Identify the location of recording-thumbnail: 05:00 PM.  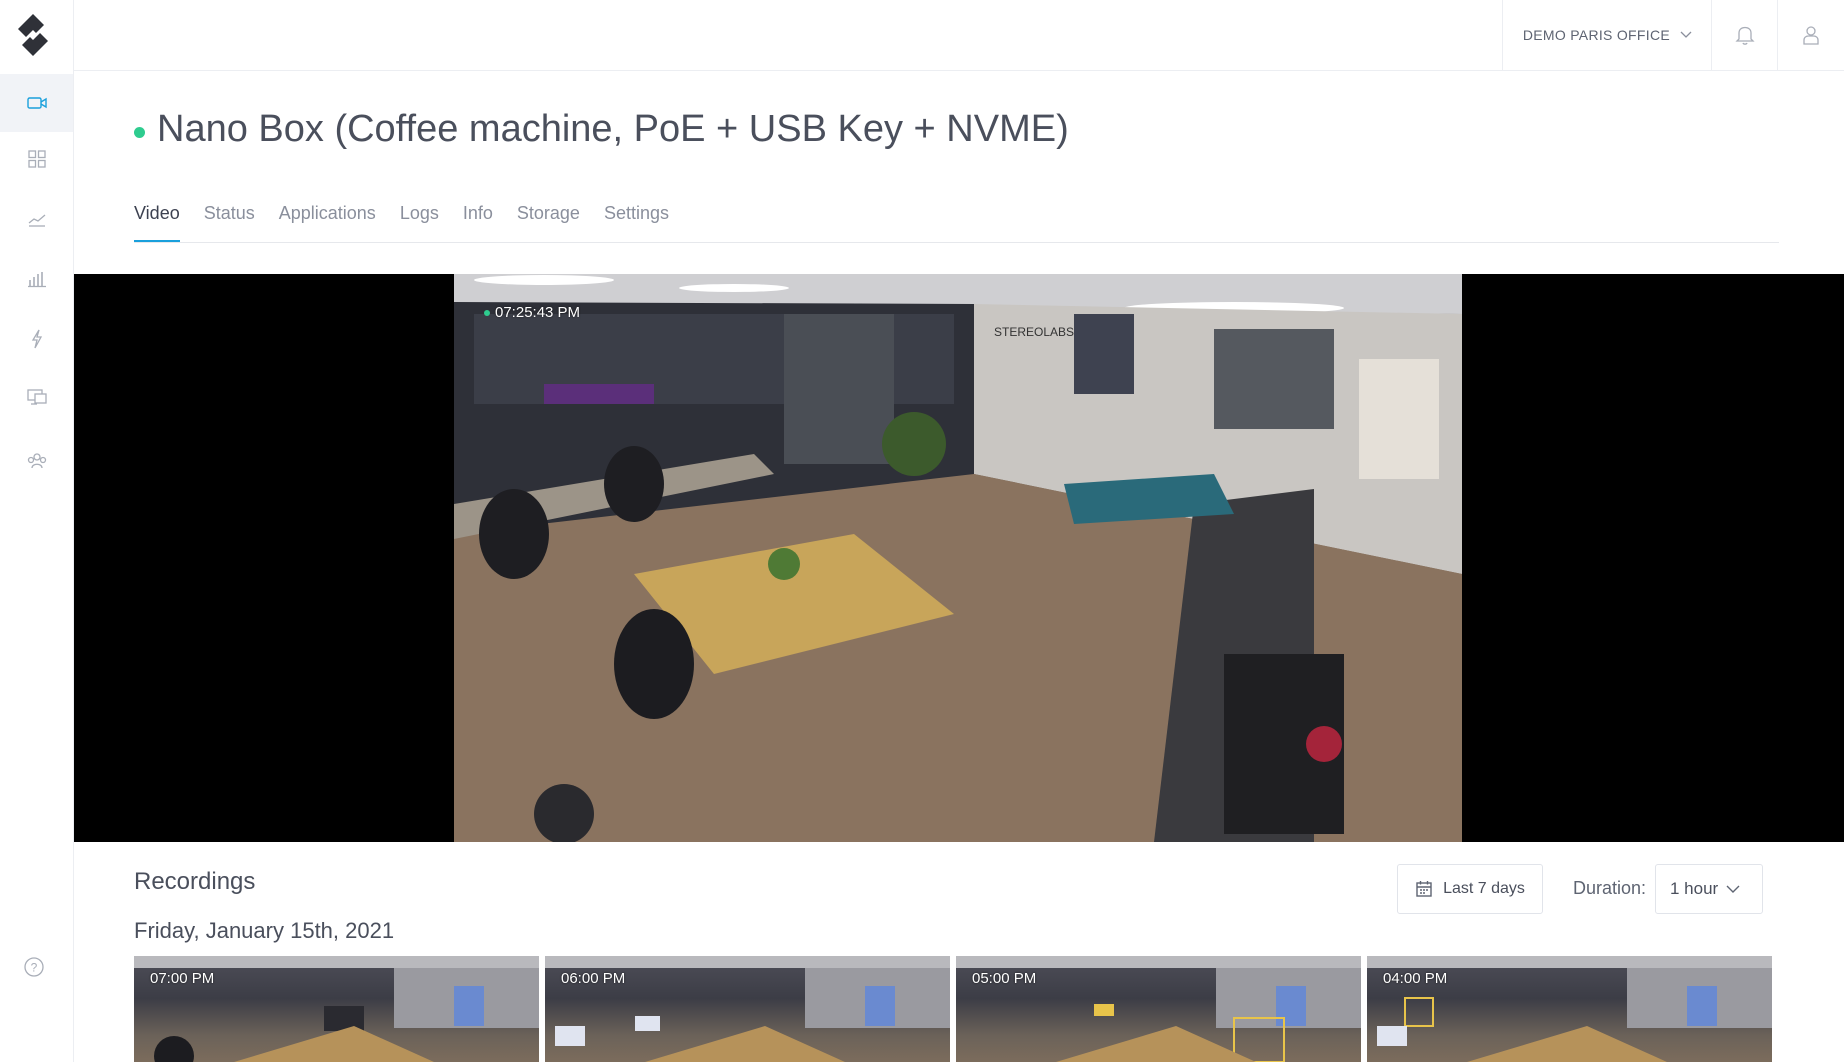
(1158, 1009).